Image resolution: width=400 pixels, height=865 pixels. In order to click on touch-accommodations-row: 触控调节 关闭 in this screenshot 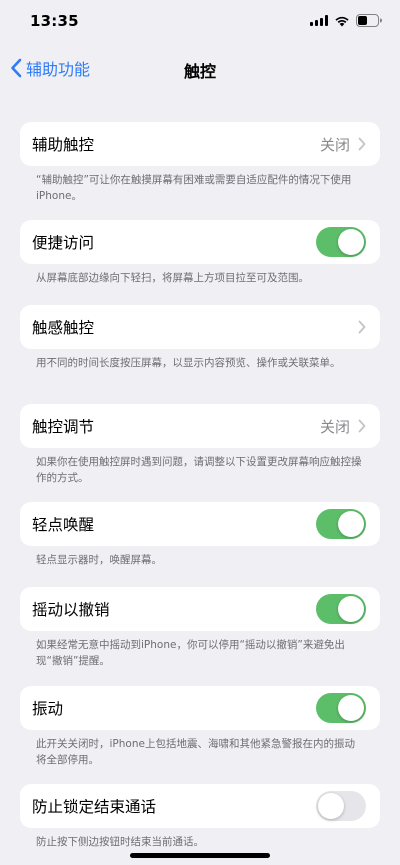, I will do `click(200, 426)`.